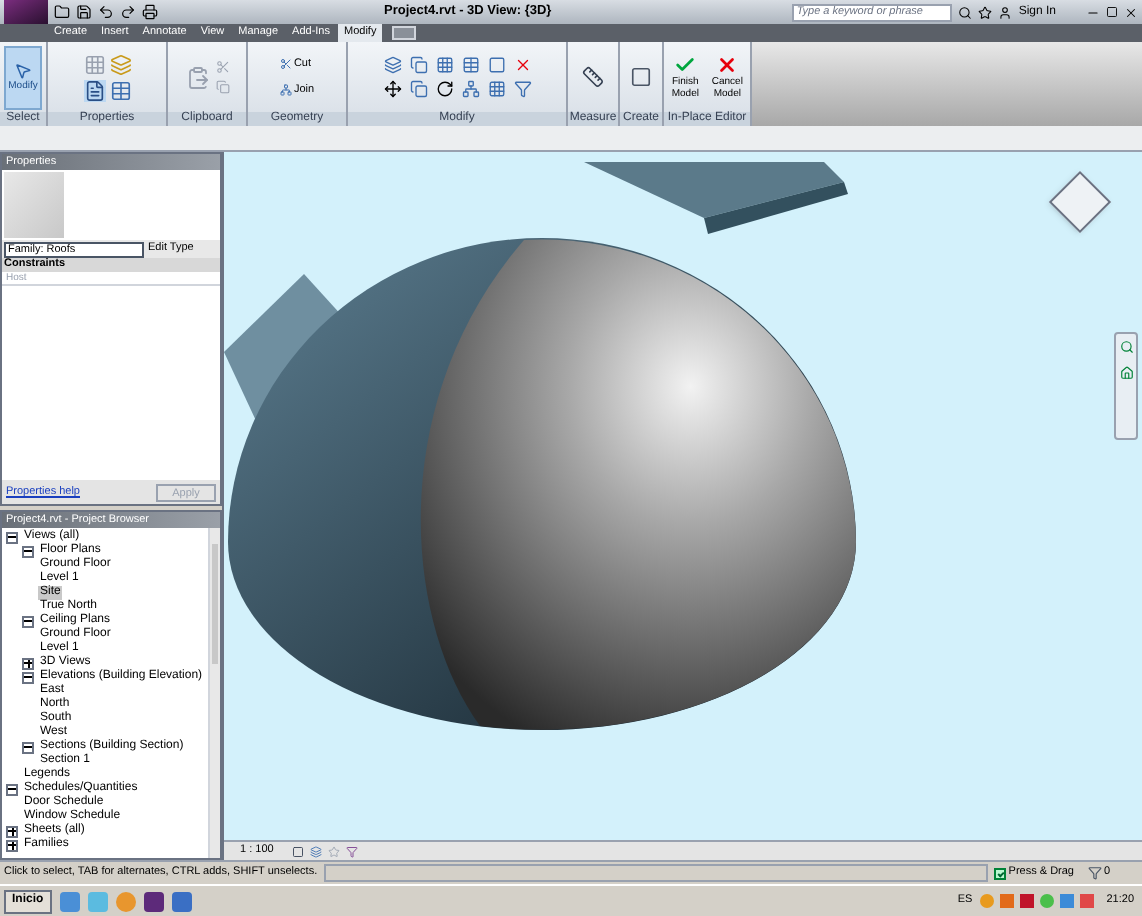 This screenshot has width=1142, height=916. I want to click on filter-icon, so click(1095, 873).